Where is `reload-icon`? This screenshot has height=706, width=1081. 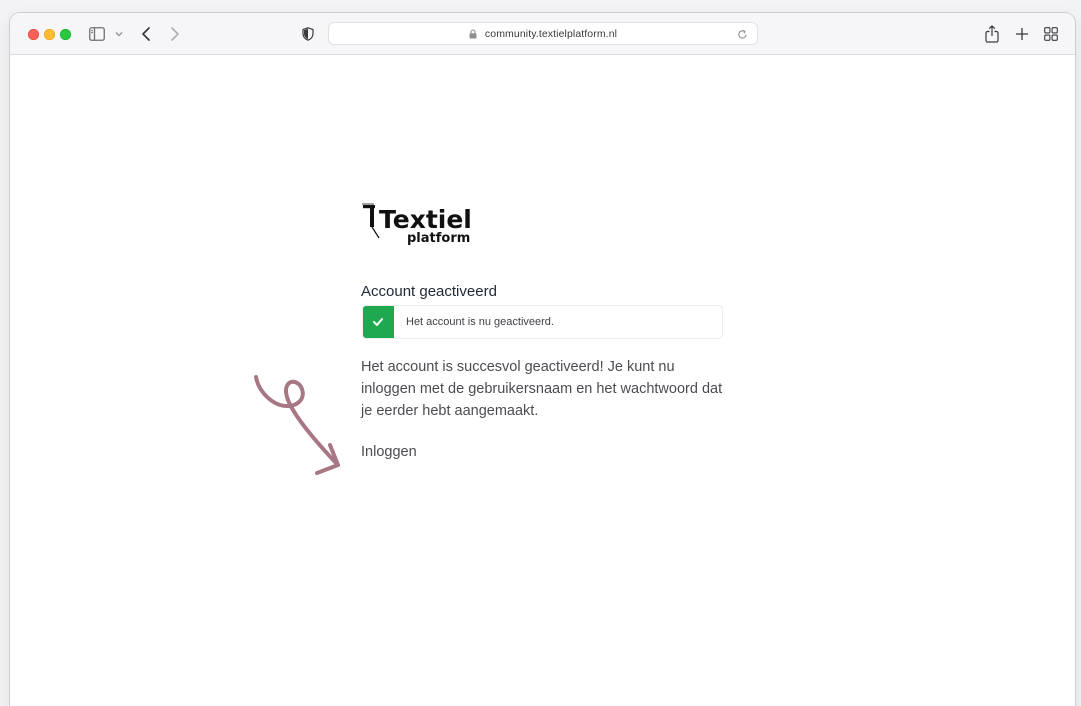 reload-icon is located at coordinates (743, 34).